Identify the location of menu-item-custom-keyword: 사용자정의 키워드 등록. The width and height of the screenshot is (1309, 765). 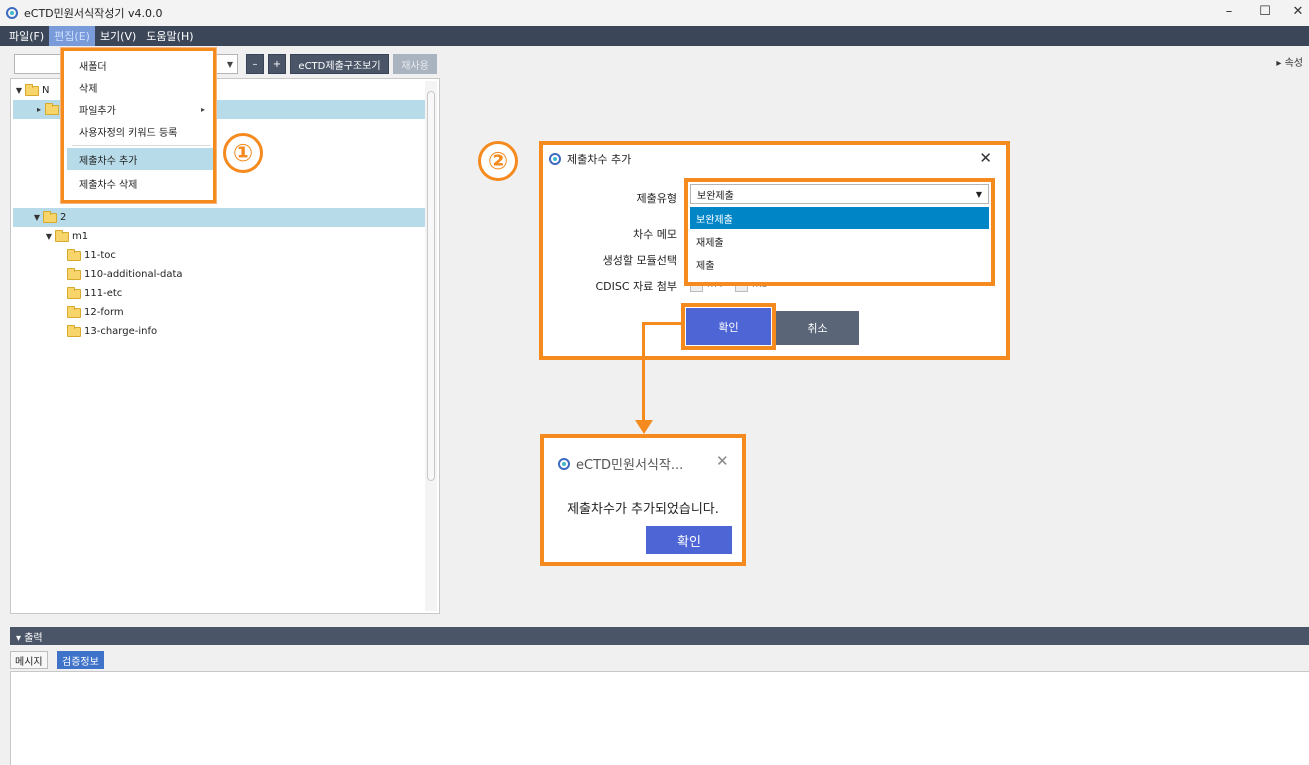
(140, 131).